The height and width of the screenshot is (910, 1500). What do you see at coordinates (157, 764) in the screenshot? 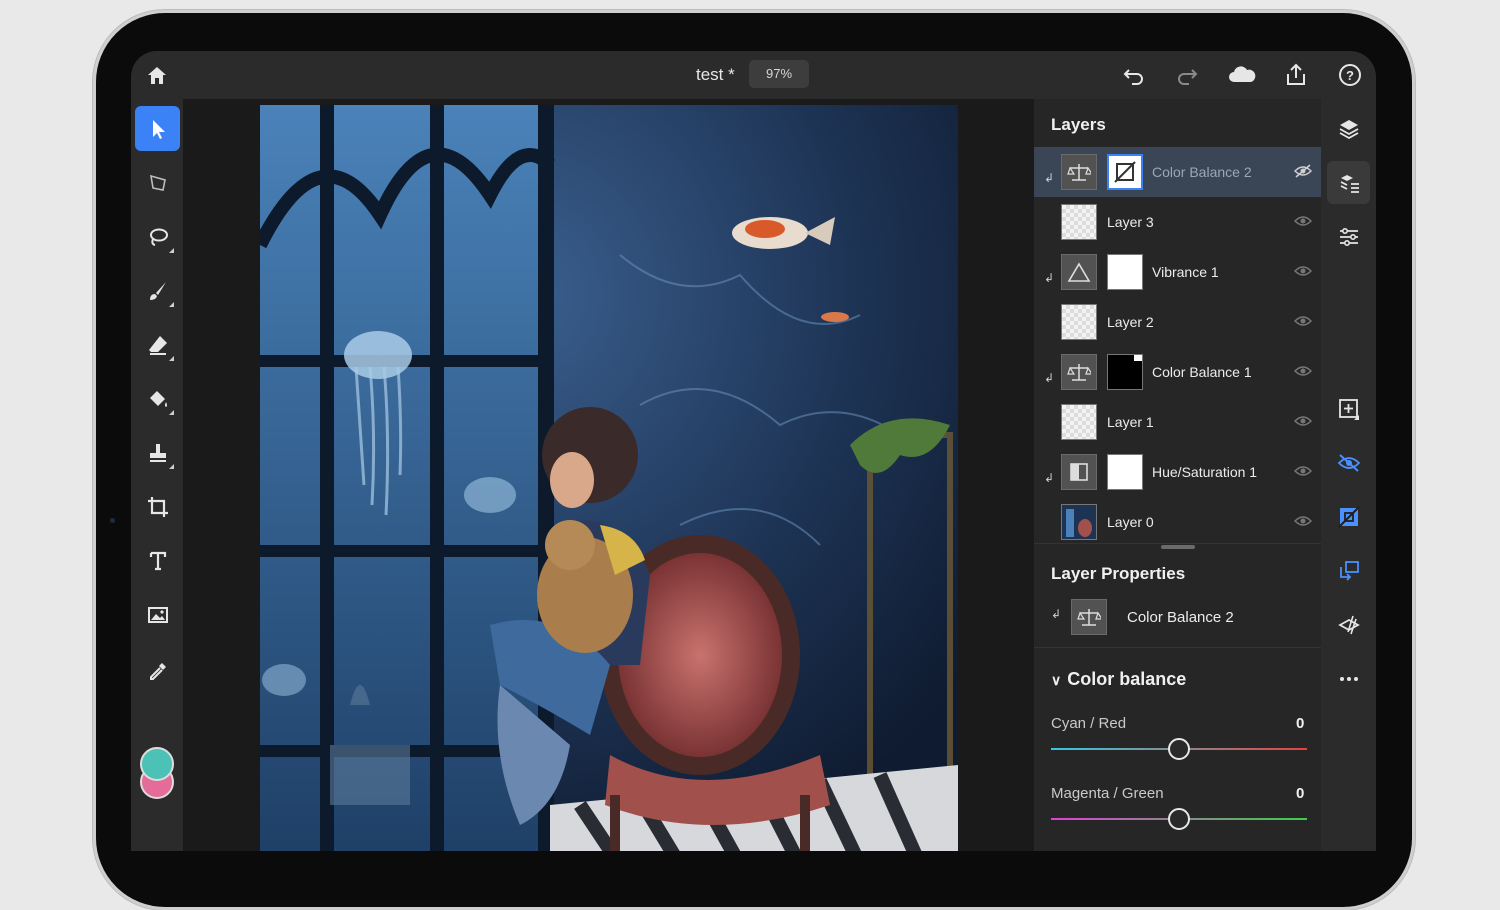
I see `foreground-color-swatch` at bounding box center [157, 764].